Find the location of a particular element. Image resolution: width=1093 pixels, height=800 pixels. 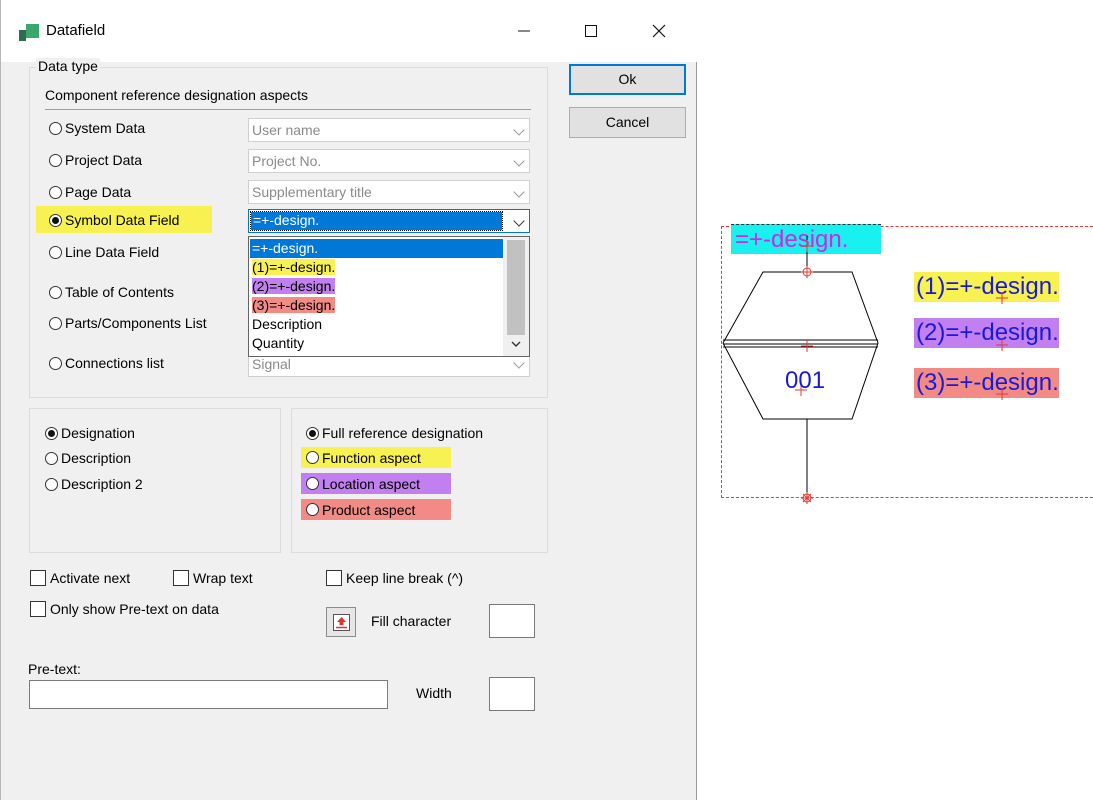

pretext-input is located at coordinates (208, 694).